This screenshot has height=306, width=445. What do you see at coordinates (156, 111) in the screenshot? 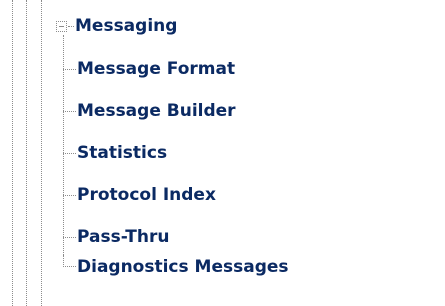
I see `tree-item-label: Message Builder` at bounding box center [156, 111].